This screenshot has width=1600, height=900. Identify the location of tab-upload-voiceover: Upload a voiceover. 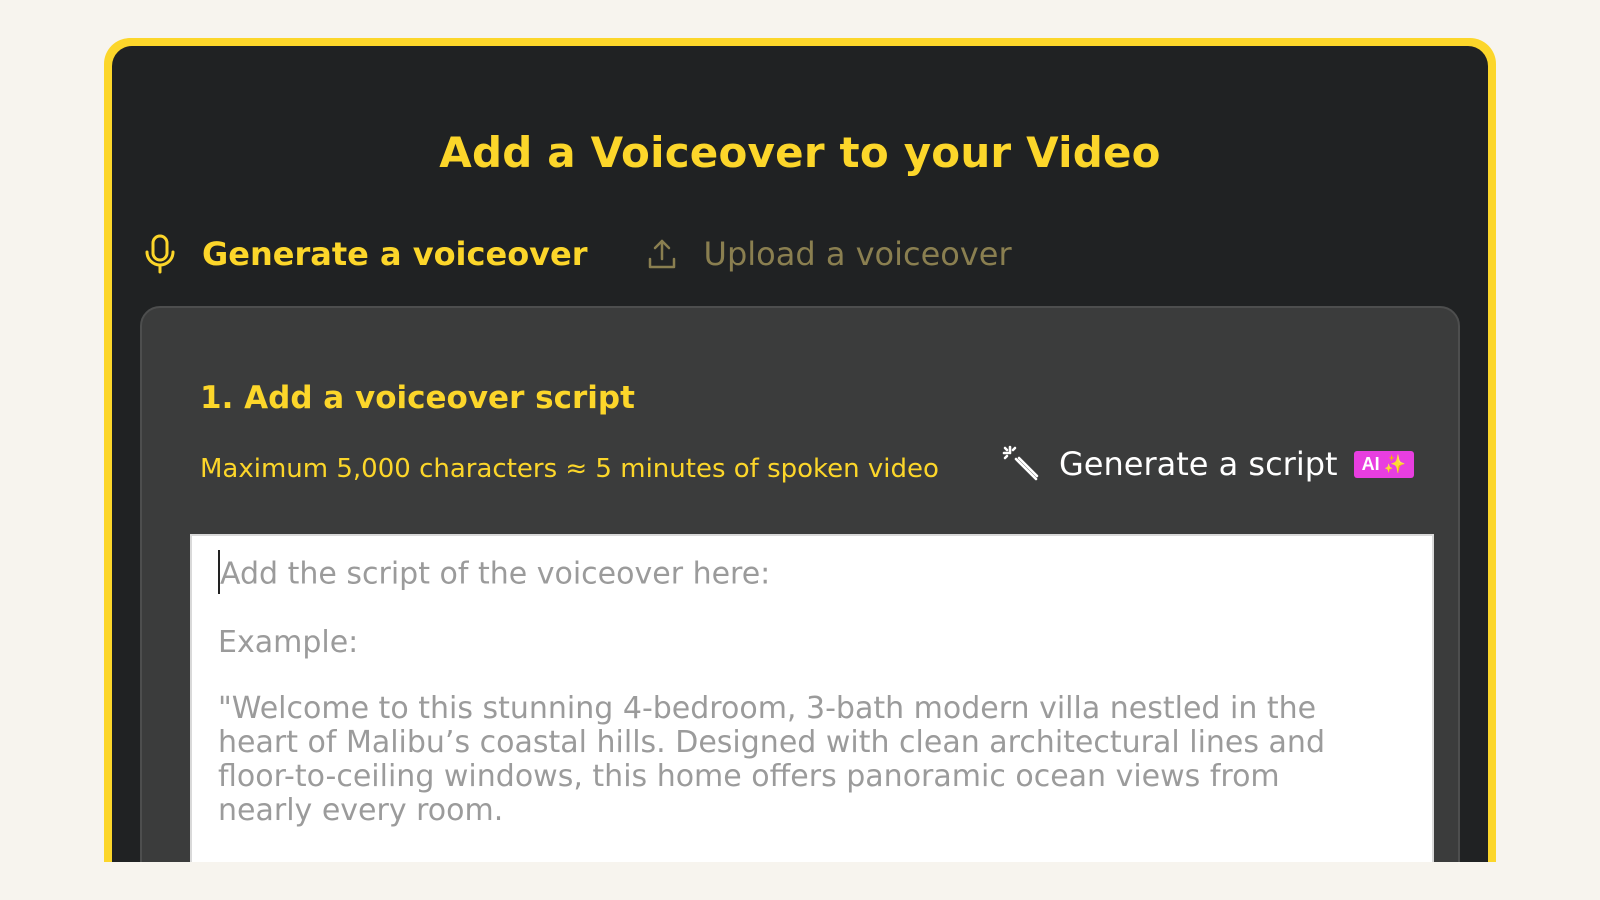
(827, 254).